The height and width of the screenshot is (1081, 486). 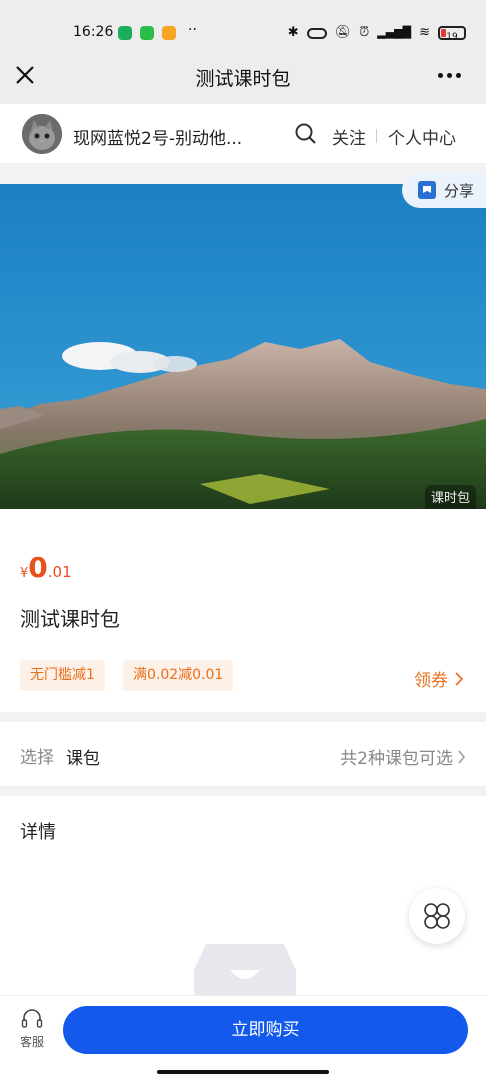 What do you see at coordinates (450, 497) in the screenshot?
I see `banner-tag: 课时包` at bounding box center [450, 497].